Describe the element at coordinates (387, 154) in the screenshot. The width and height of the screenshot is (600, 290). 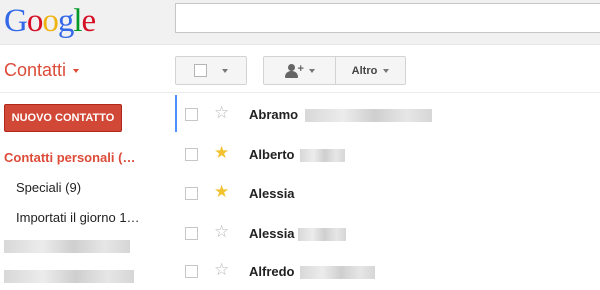
I see `contact-row: ★ Alberto` at that location.